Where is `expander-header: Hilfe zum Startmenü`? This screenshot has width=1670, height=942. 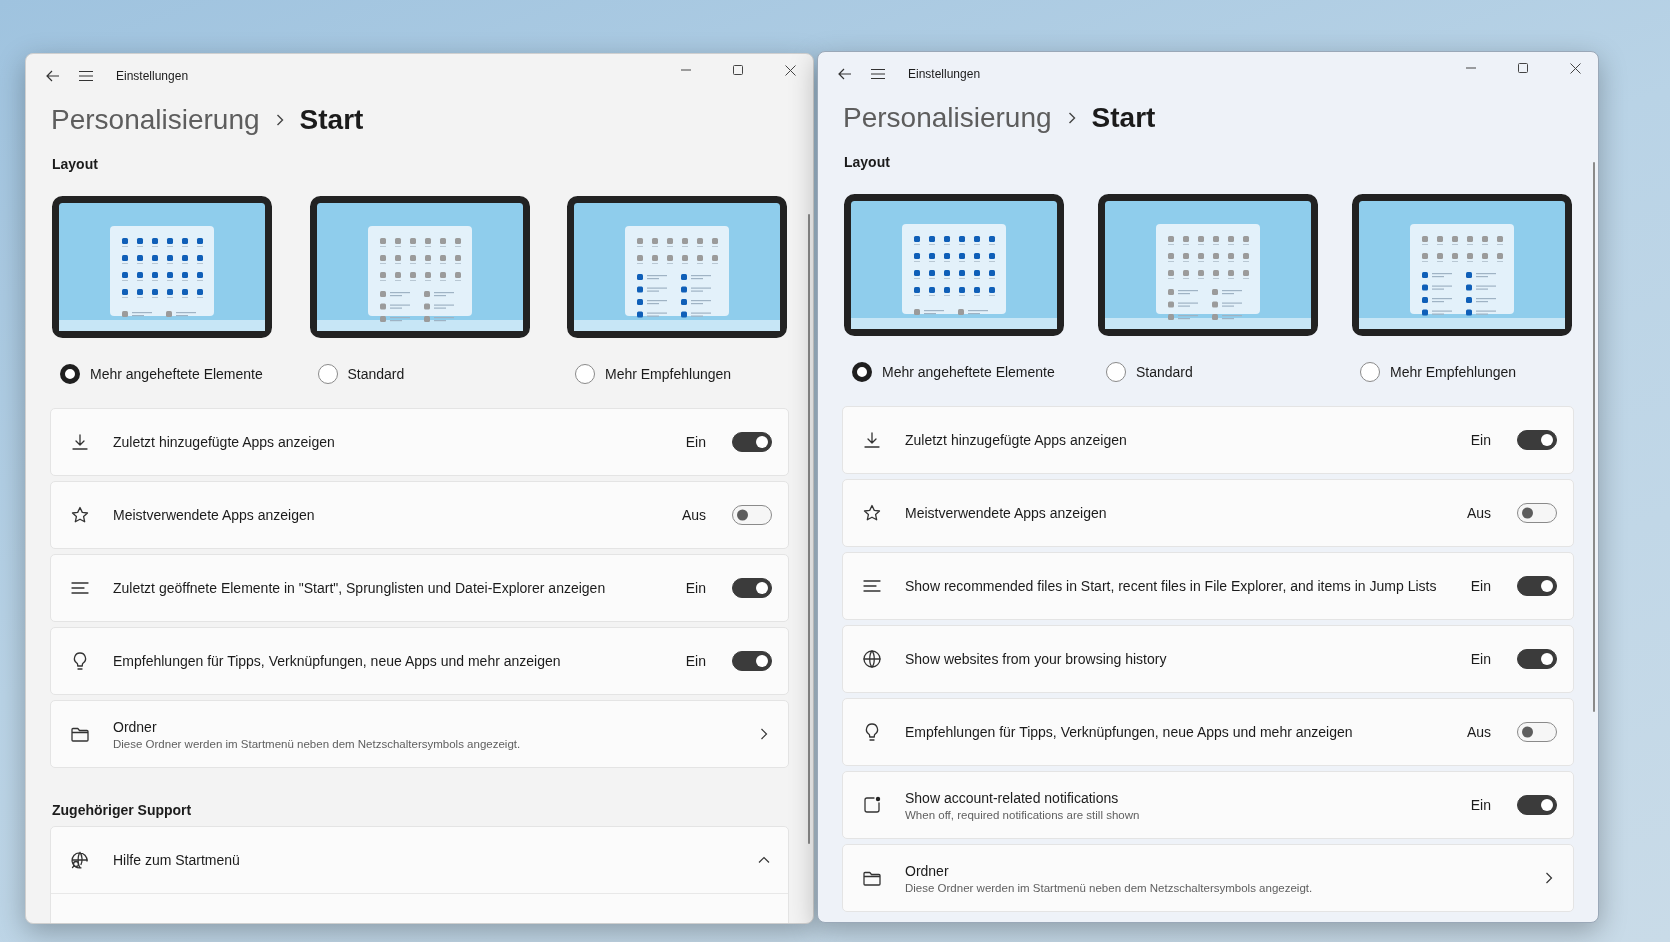
expander-header: Hilfe zum Startmenü is located at coordinates (419, 860).